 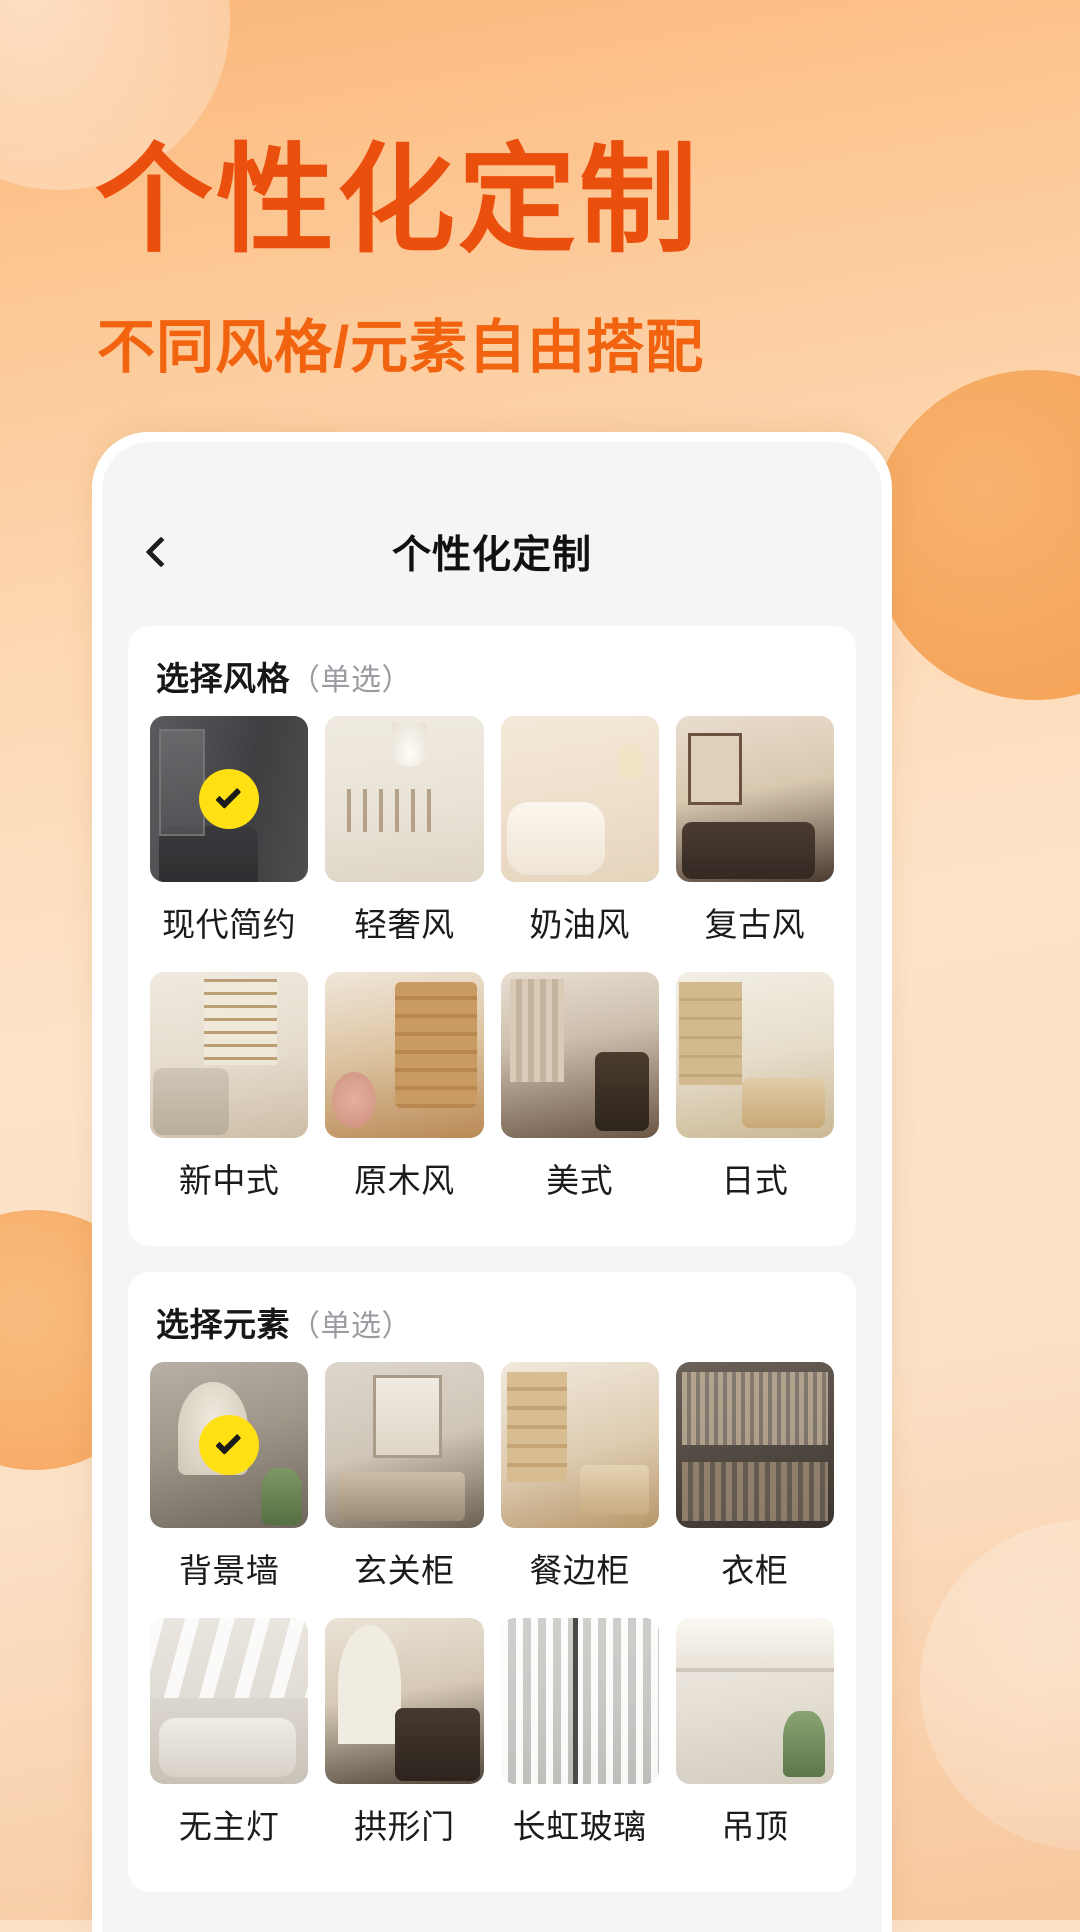 I want to click on option-tile: 奶油风, so click(x=579, y=841).